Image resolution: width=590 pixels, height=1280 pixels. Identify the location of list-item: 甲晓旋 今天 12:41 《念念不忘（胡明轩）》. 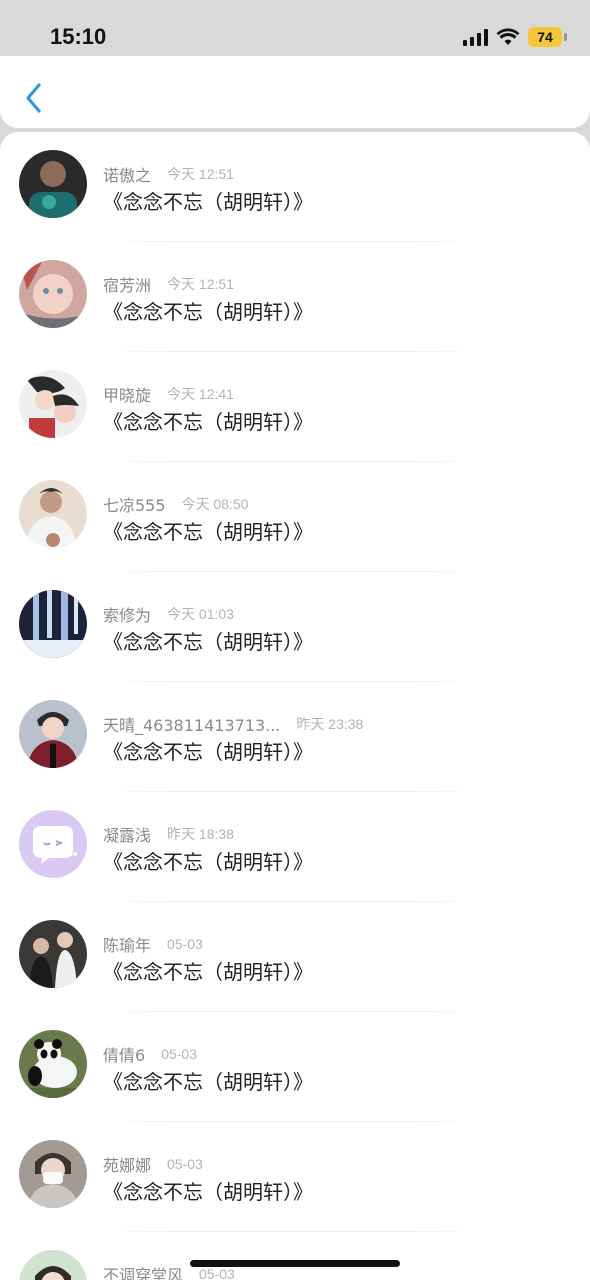
(295, 407).